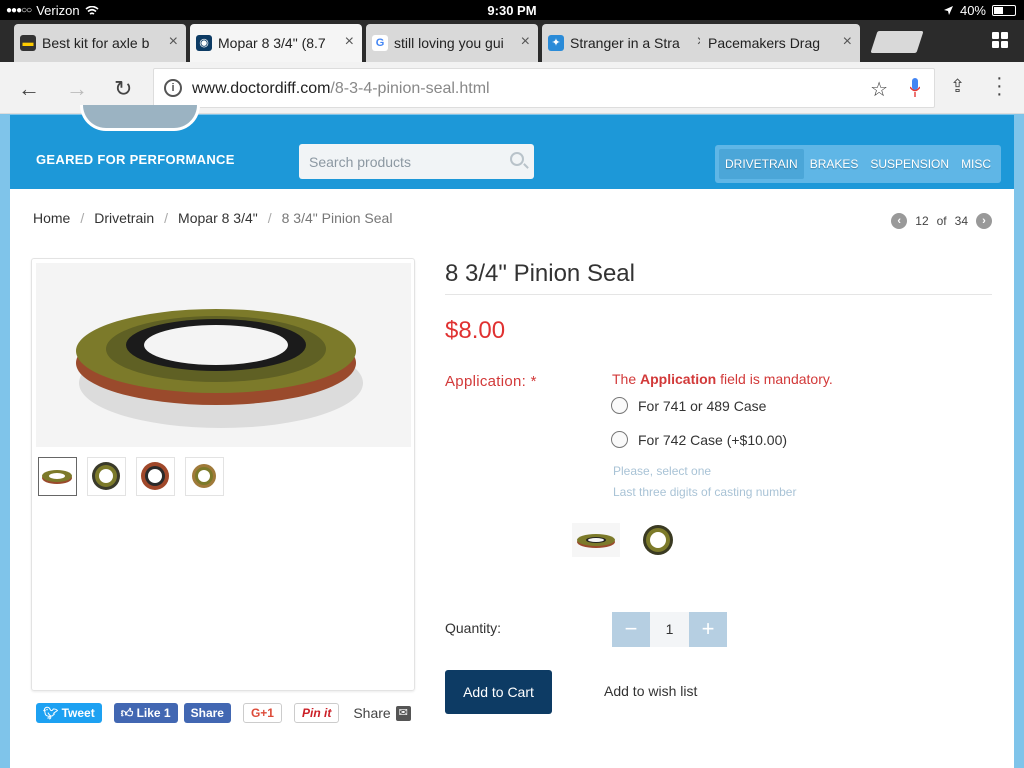 The width and height of the screenshot is (1024, 768). Describe the element at coordinates (533, 381) in the screenshot. I see `required-mark: *` at that location.